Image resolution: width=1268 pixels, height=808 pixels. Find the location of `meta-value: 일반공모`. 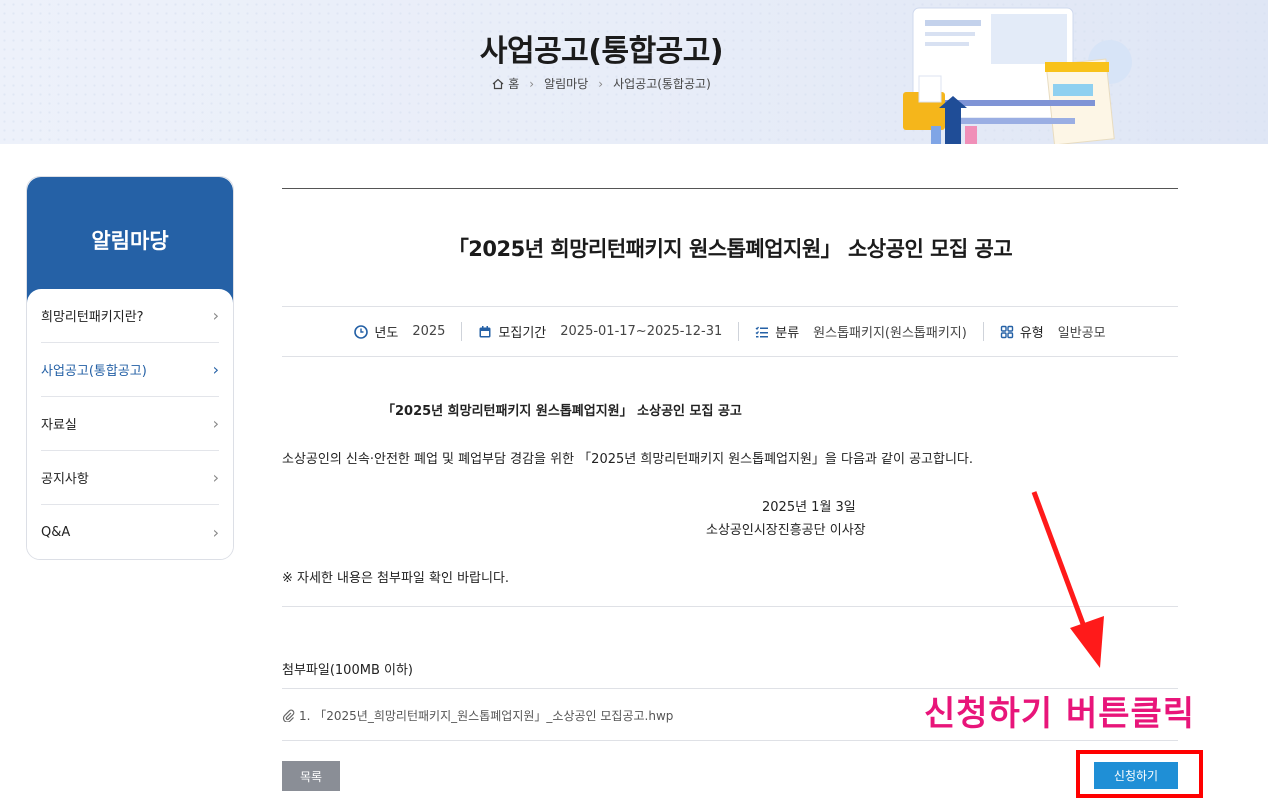

meta-value: 일반공모 is located at coordinates (1081, 333).